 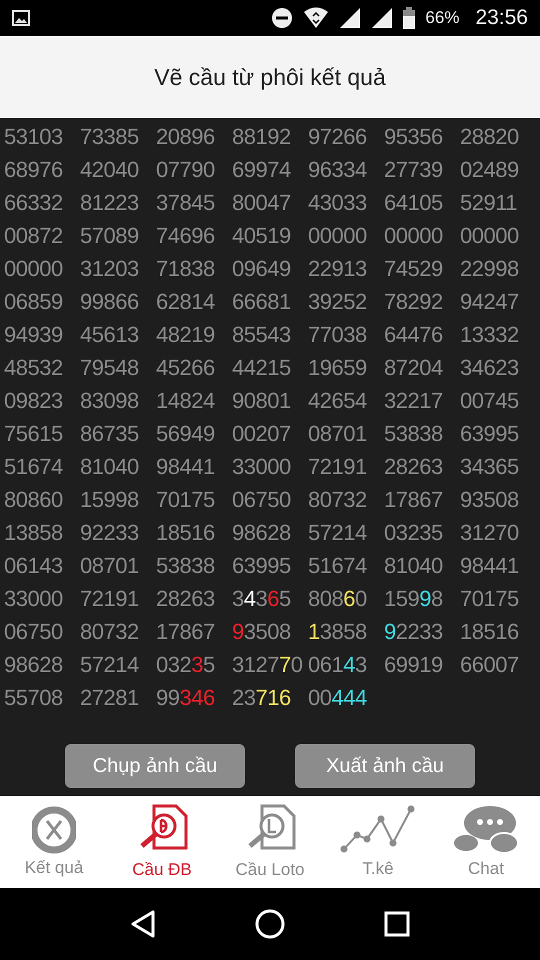 What do you see at coordinates (490, 401) in the screenshot?
I see `number-cell-text: 00745` at bounding box center [490, 401].